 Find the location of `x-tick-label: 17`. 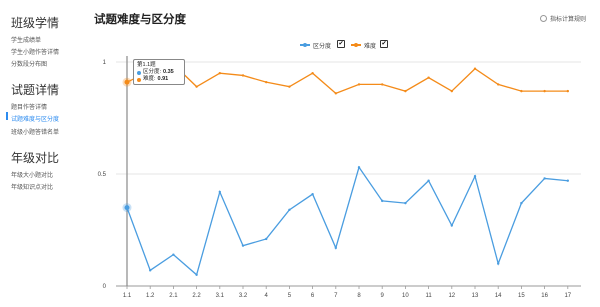

x-tick-label: 17 is located at coordinates (567, 296).